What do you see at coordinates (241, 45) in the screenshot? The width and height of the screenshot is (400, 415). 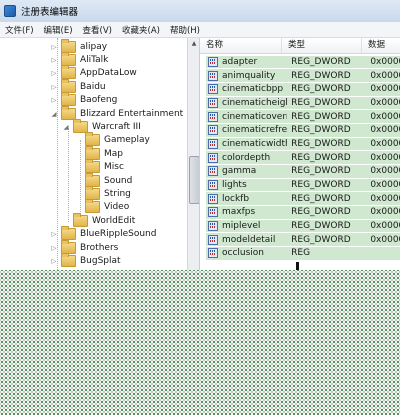 I see `column-header-name: 名称` at bounding box center [241, 45].